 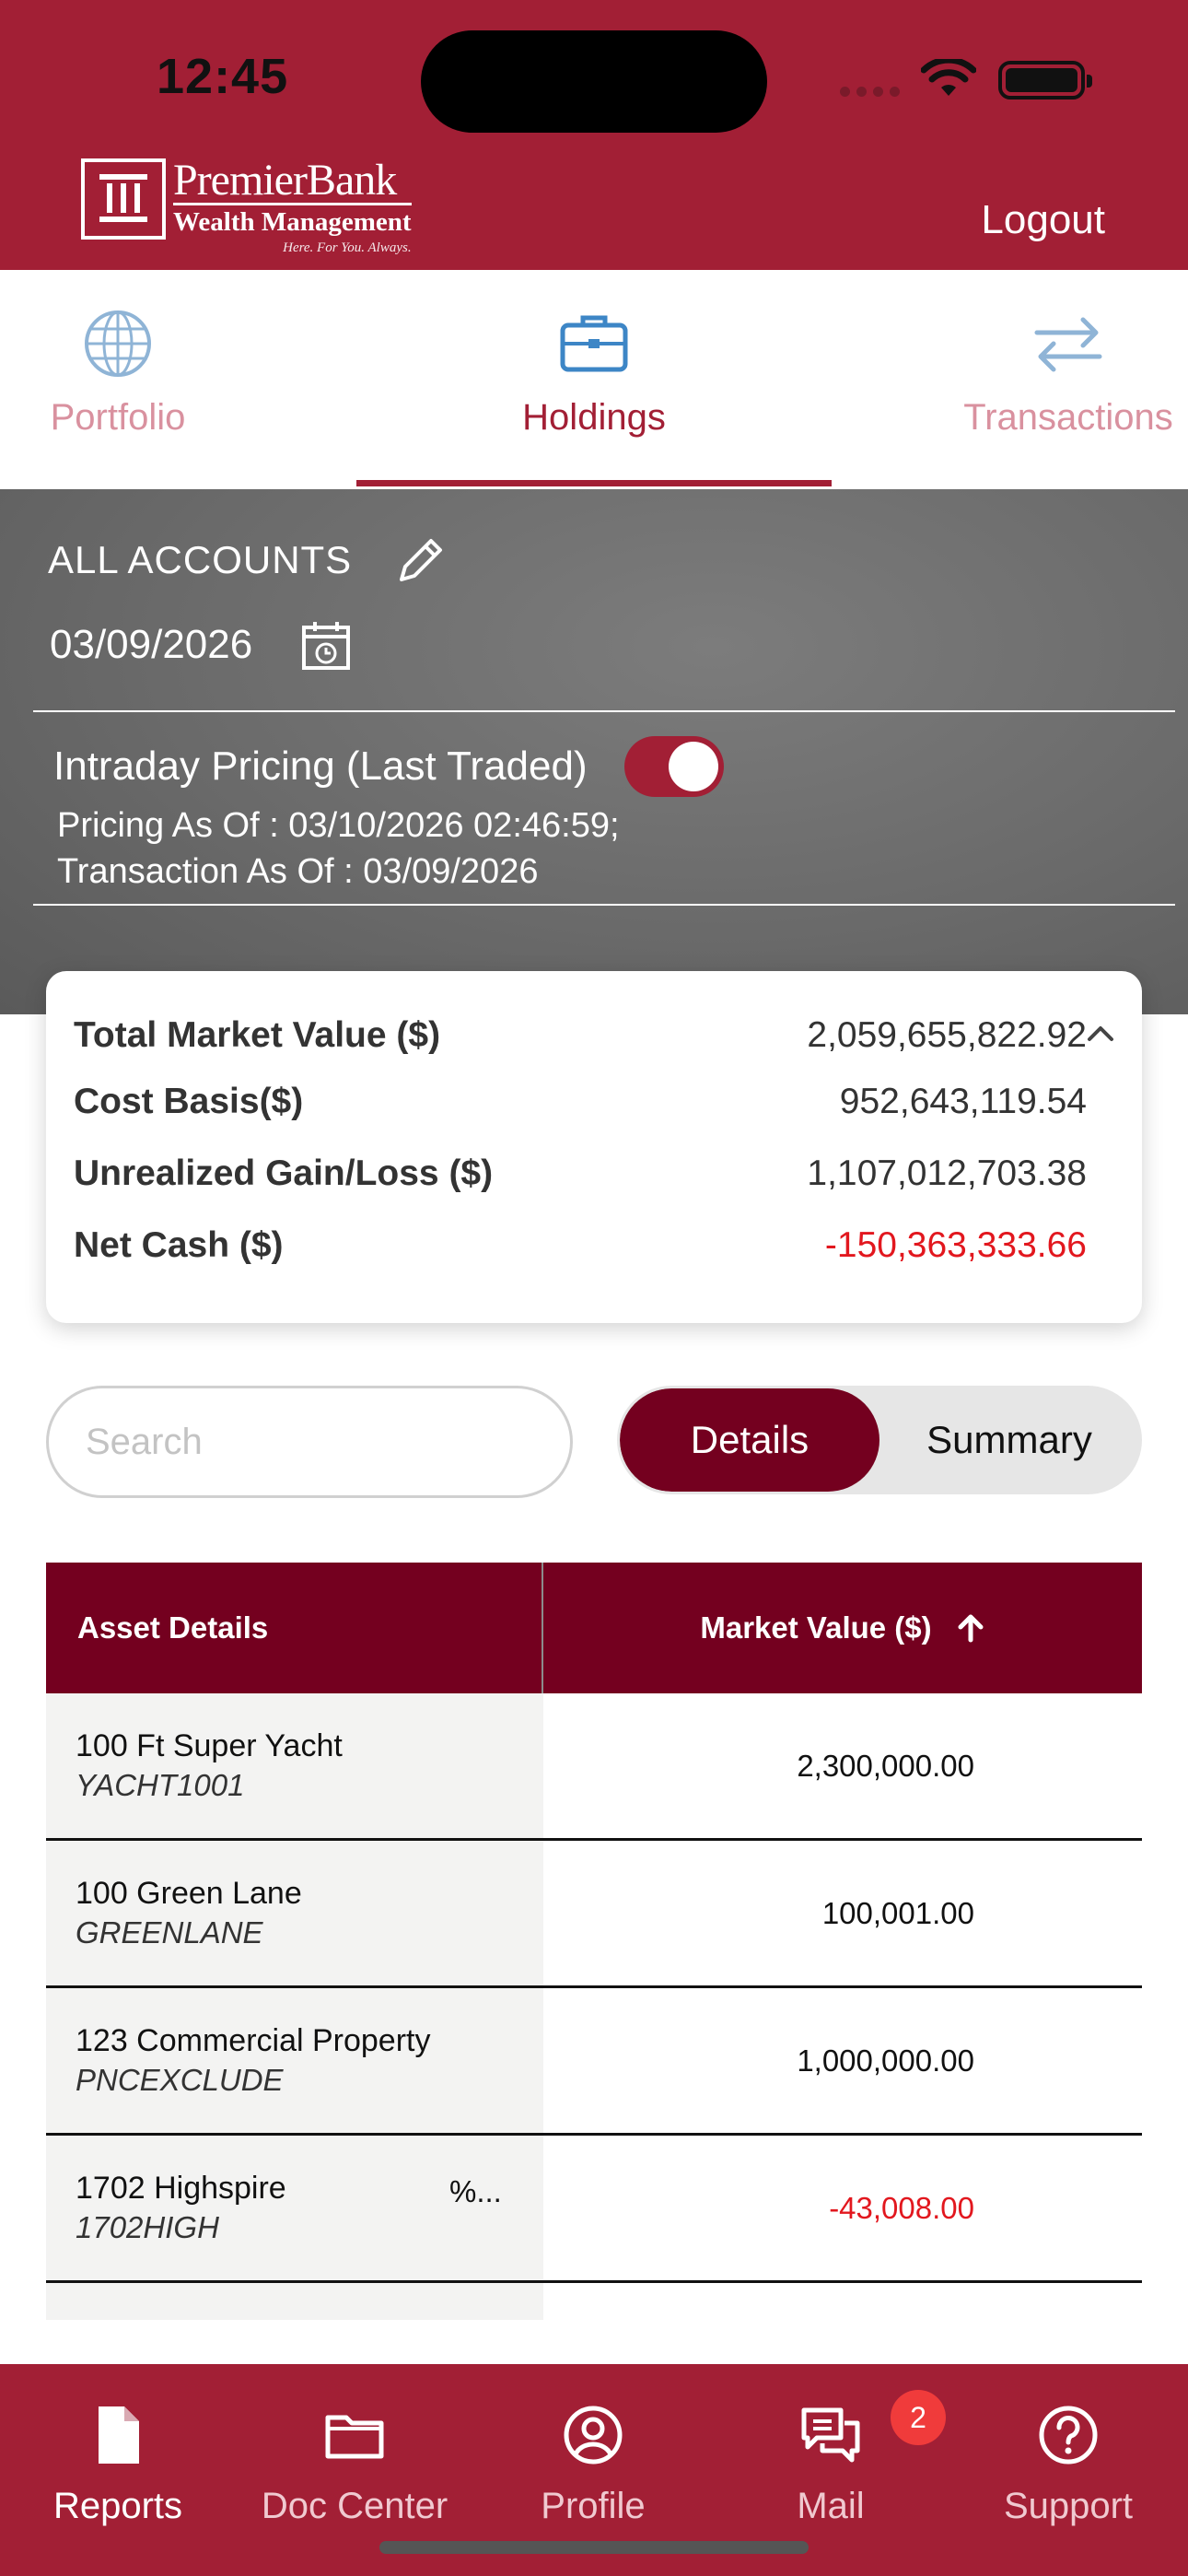 What do you see at coordinates (594, 417) in the screenshot?
I see `tab-label: Holdings` at bounding box center [594, 417].